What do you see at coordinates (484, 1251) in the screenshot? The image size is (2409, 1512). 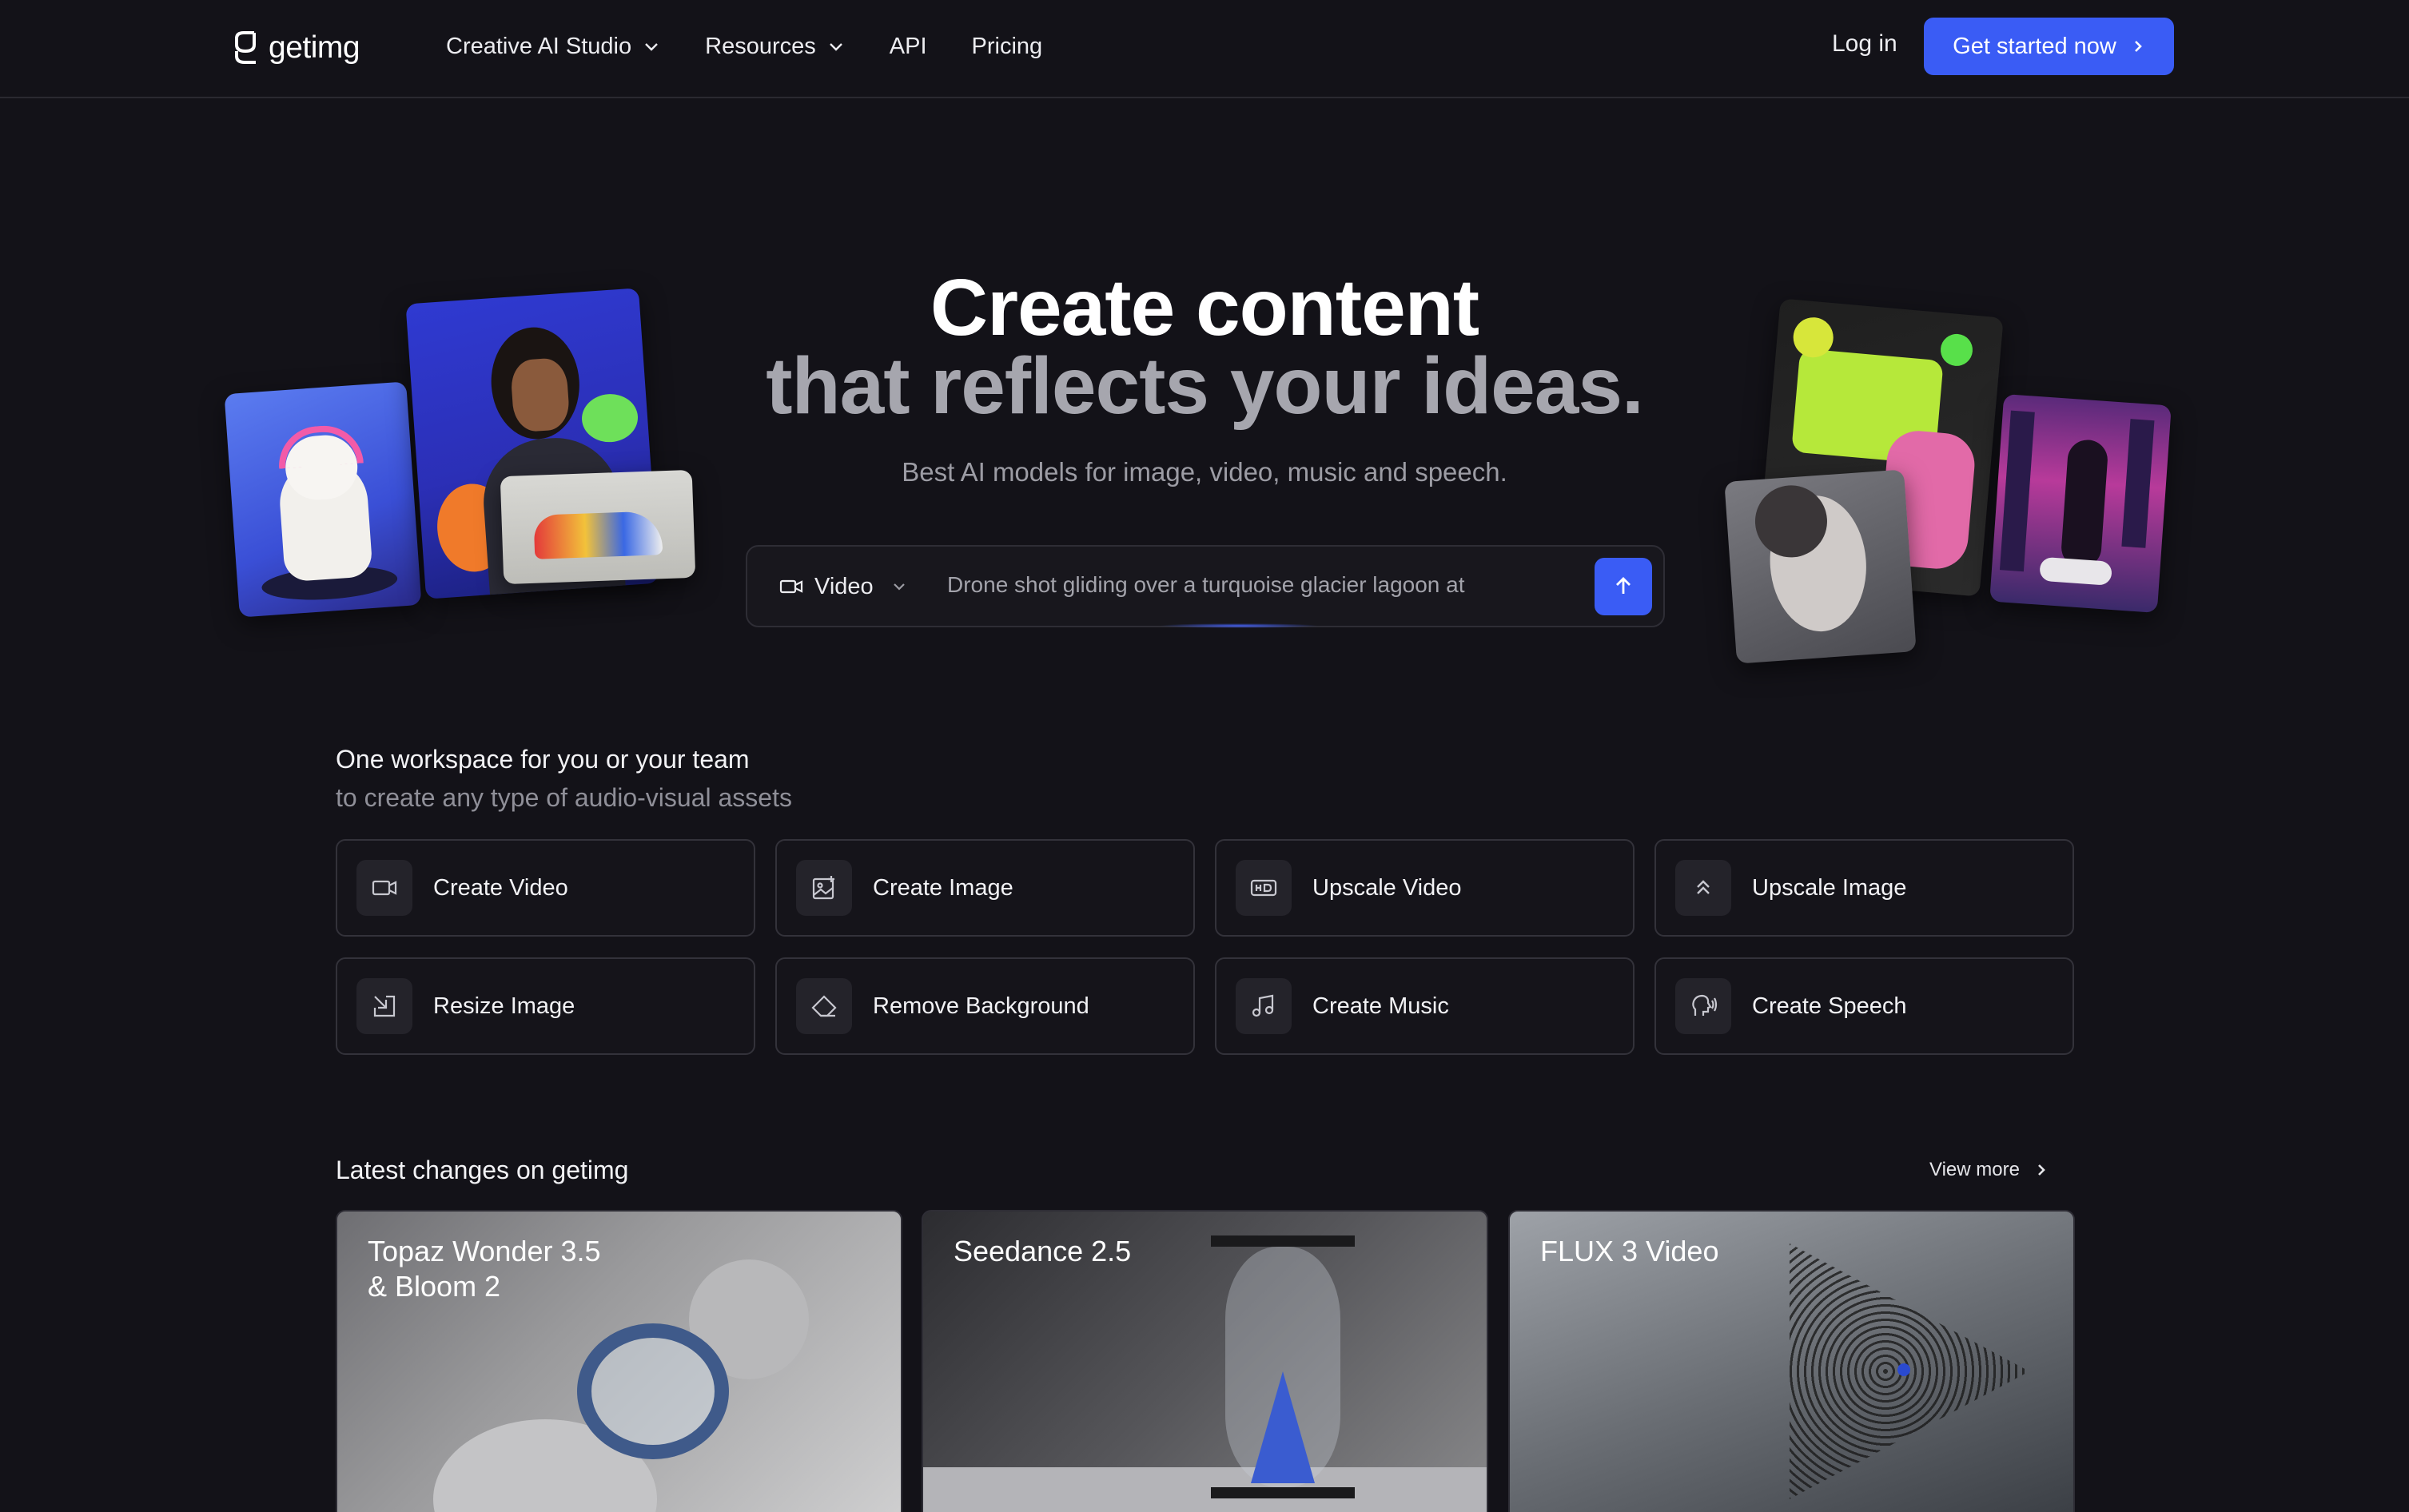 I see `news-card-title-line1: Topaz Wonder 3.5` at bounding box center [484, 1251].